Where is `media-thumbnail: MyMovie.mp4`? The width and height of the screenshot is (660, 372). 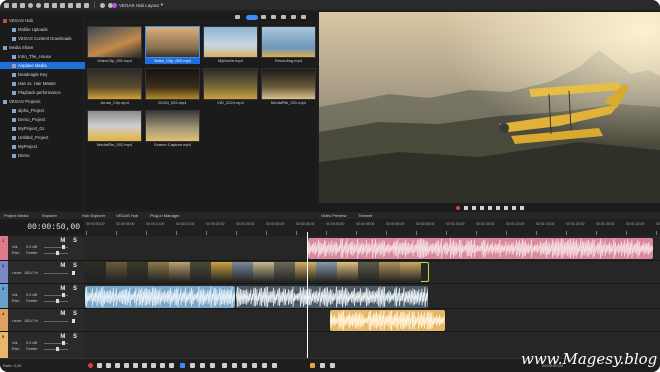
media-thumbnail: MyMovie.mp4 is located at coordinates (230, 46).